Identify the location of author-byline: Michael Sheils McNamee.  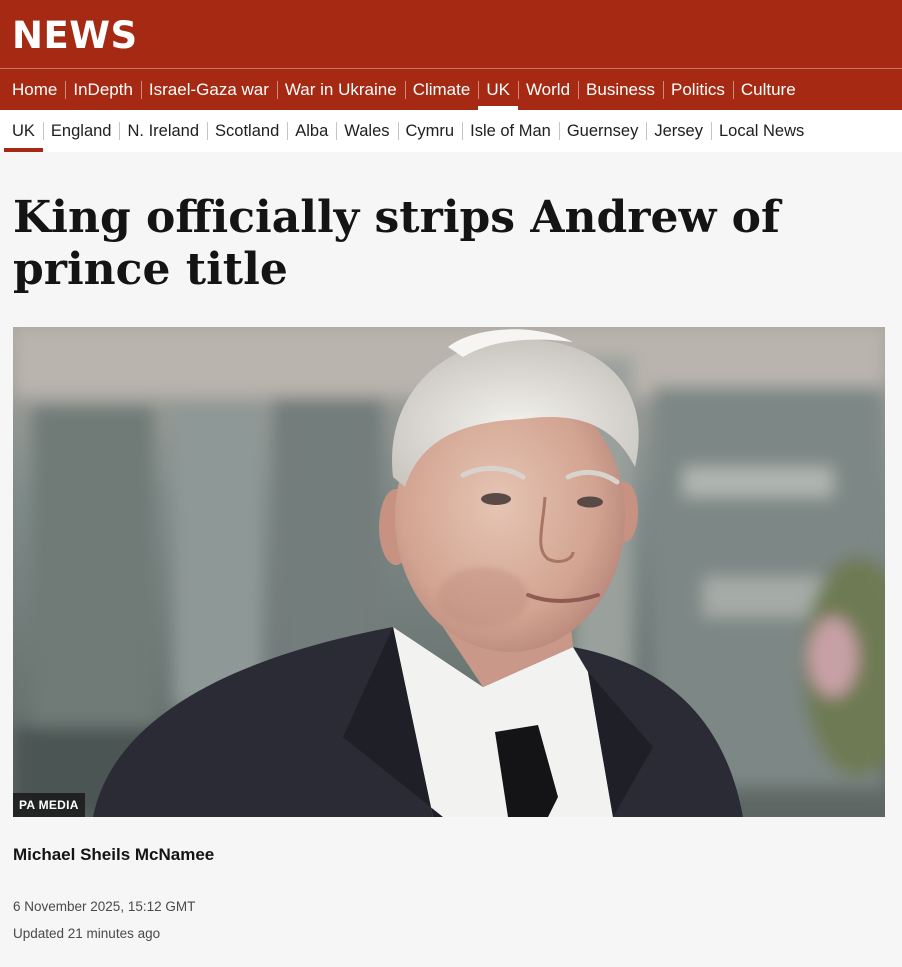
(114, 854).